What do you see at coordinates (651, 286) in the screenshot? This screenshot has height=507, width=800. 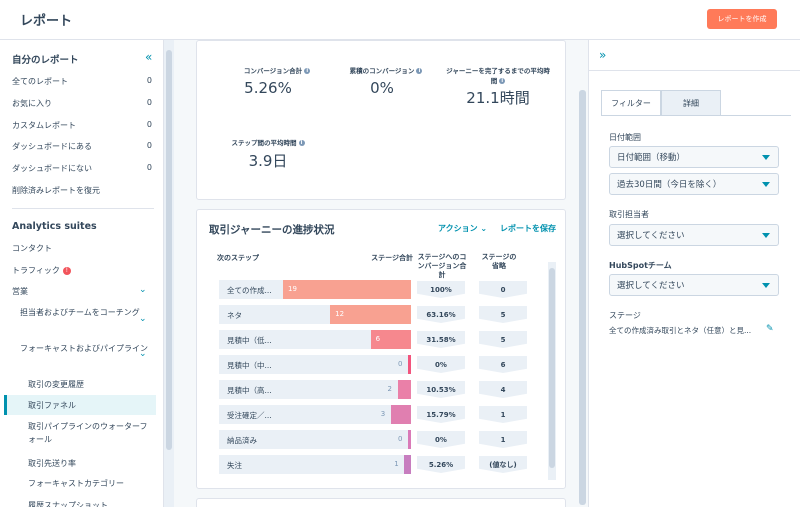 I see `select-value: 選択してください` at bounding box center [651, 286].